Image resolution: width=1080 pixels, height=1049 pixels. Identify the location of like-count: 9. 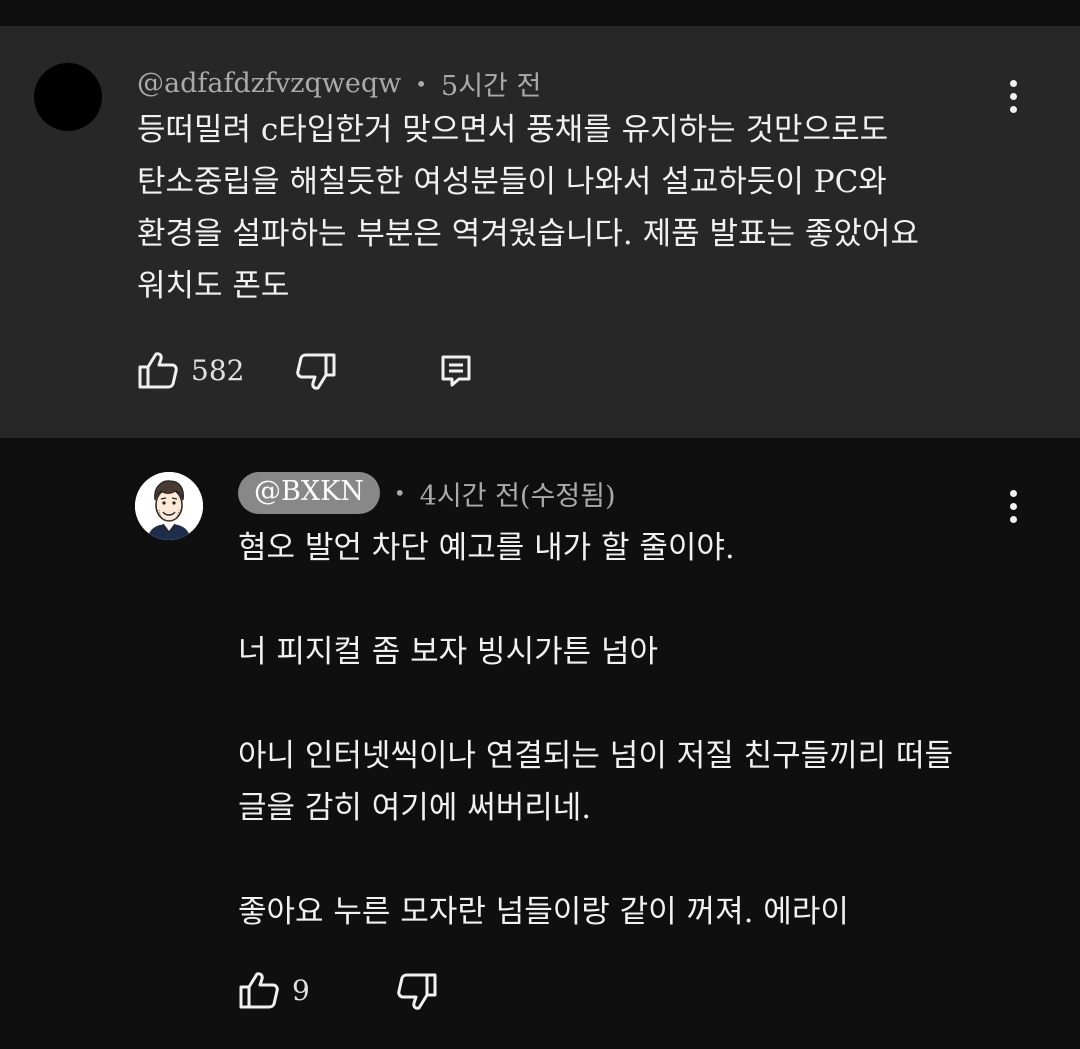
(301, 990).